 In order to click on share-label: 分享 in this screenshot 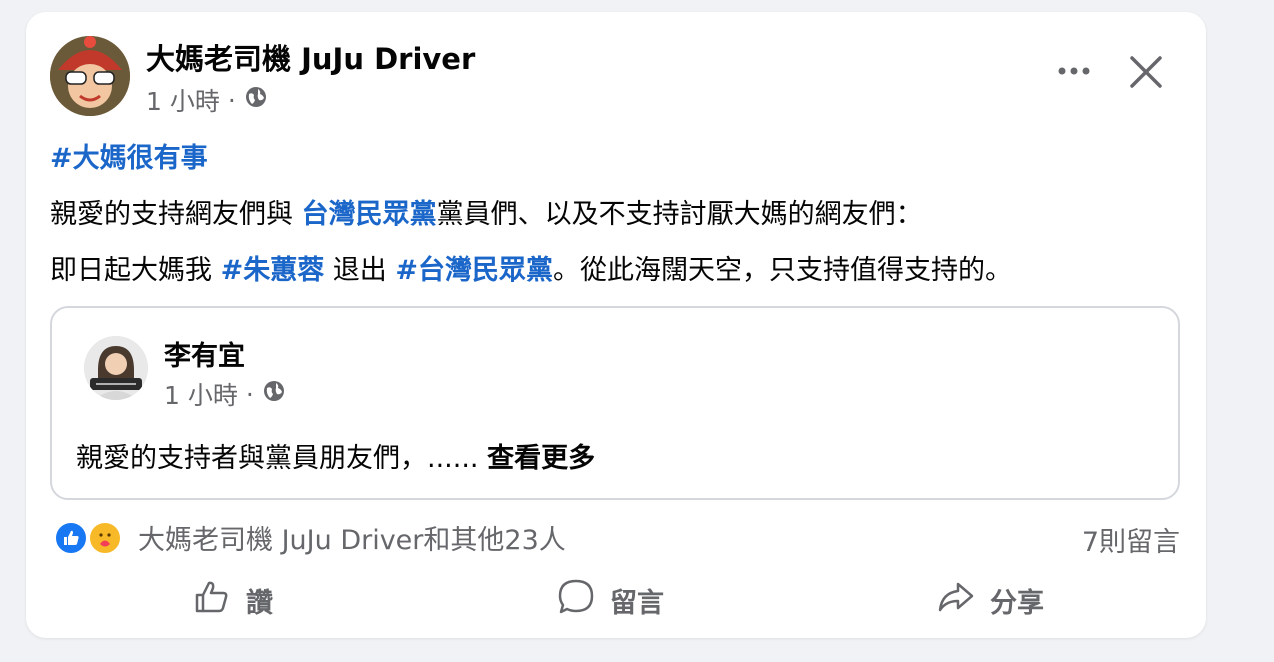, I will do `click(1017, 603)`.